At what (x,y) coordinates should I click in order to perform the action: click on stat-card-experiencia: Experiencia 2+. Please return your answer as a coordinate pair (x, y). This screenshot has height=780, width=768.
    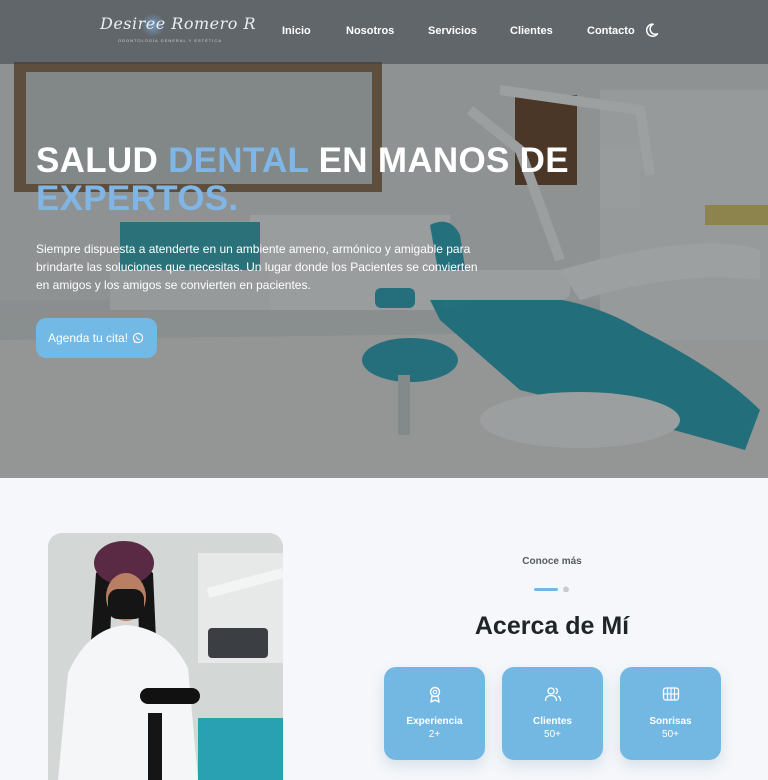
    Looking at the image, I should click on (434, 713).